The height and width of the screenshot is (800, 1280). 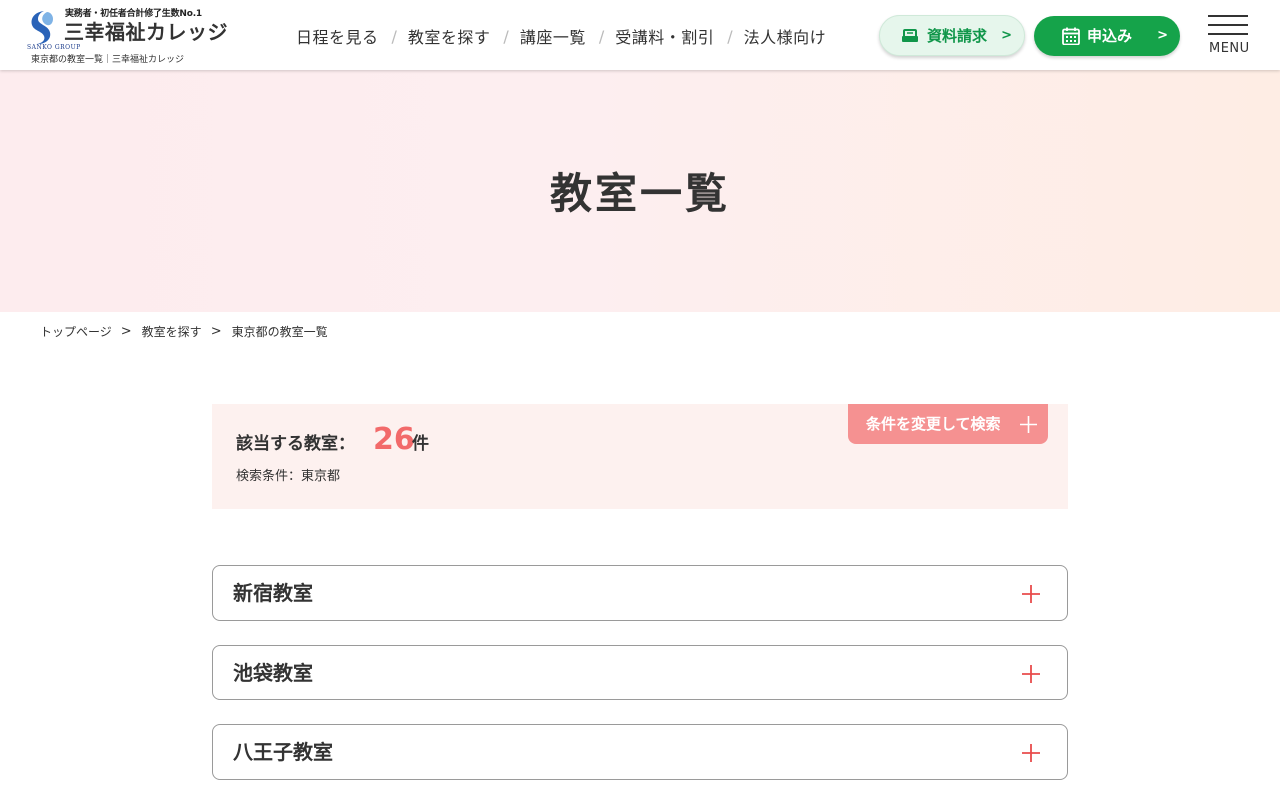 What do you see at coordinates (957, 36) in the screenshot?
I see `request-brochure-label: 資料請求` at bounding box center [957, 36].